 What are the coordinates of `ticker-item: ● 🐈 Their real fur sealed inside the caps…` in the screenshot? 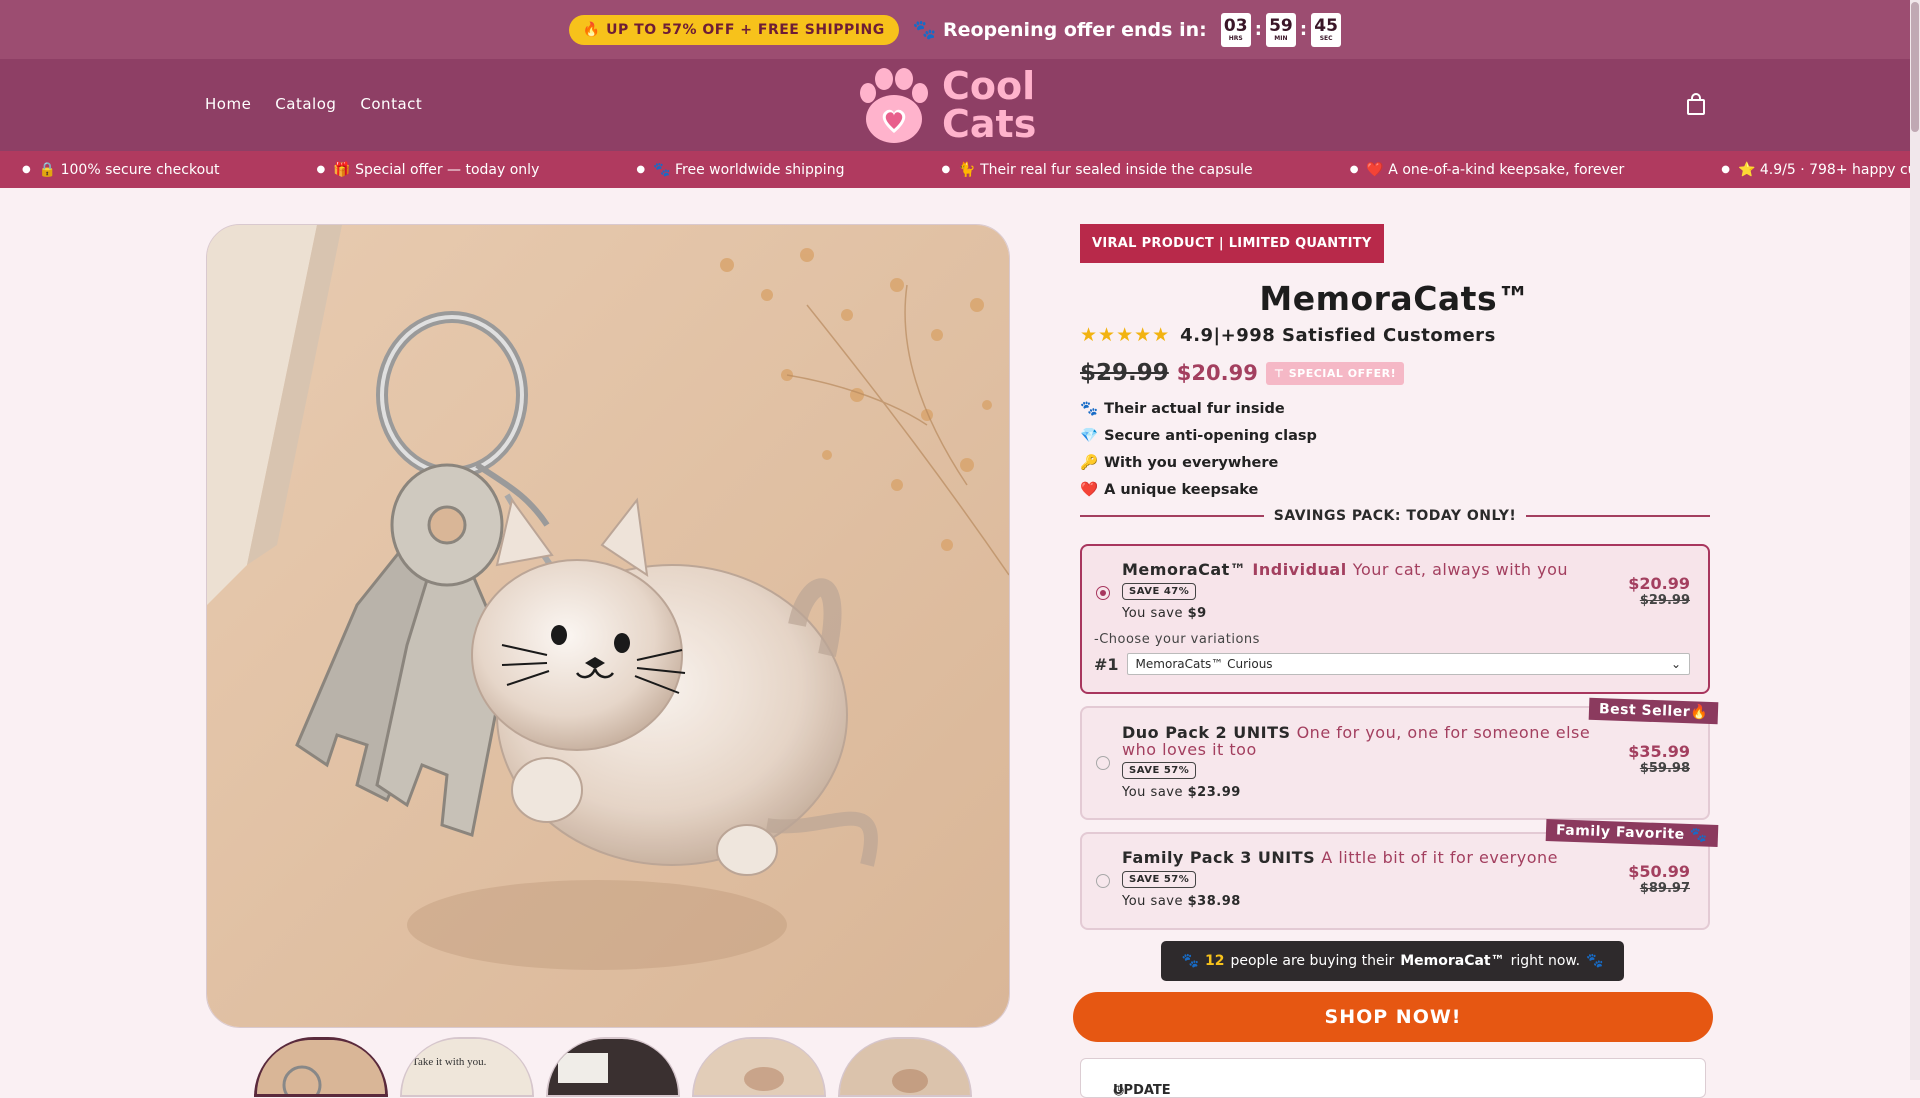 It's located at (1097, 169).